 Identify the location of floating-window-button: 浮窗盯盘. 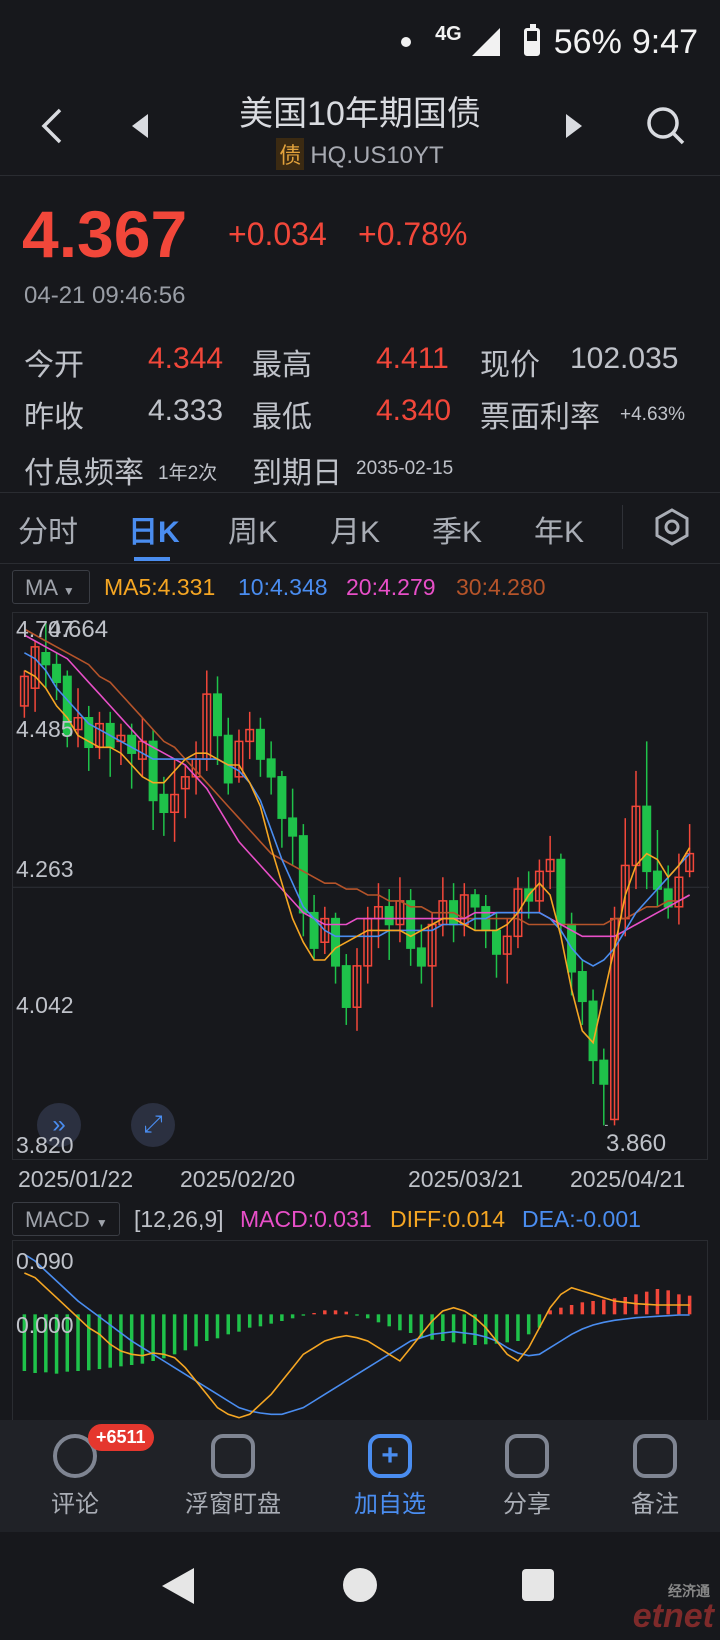
(233, 1476).